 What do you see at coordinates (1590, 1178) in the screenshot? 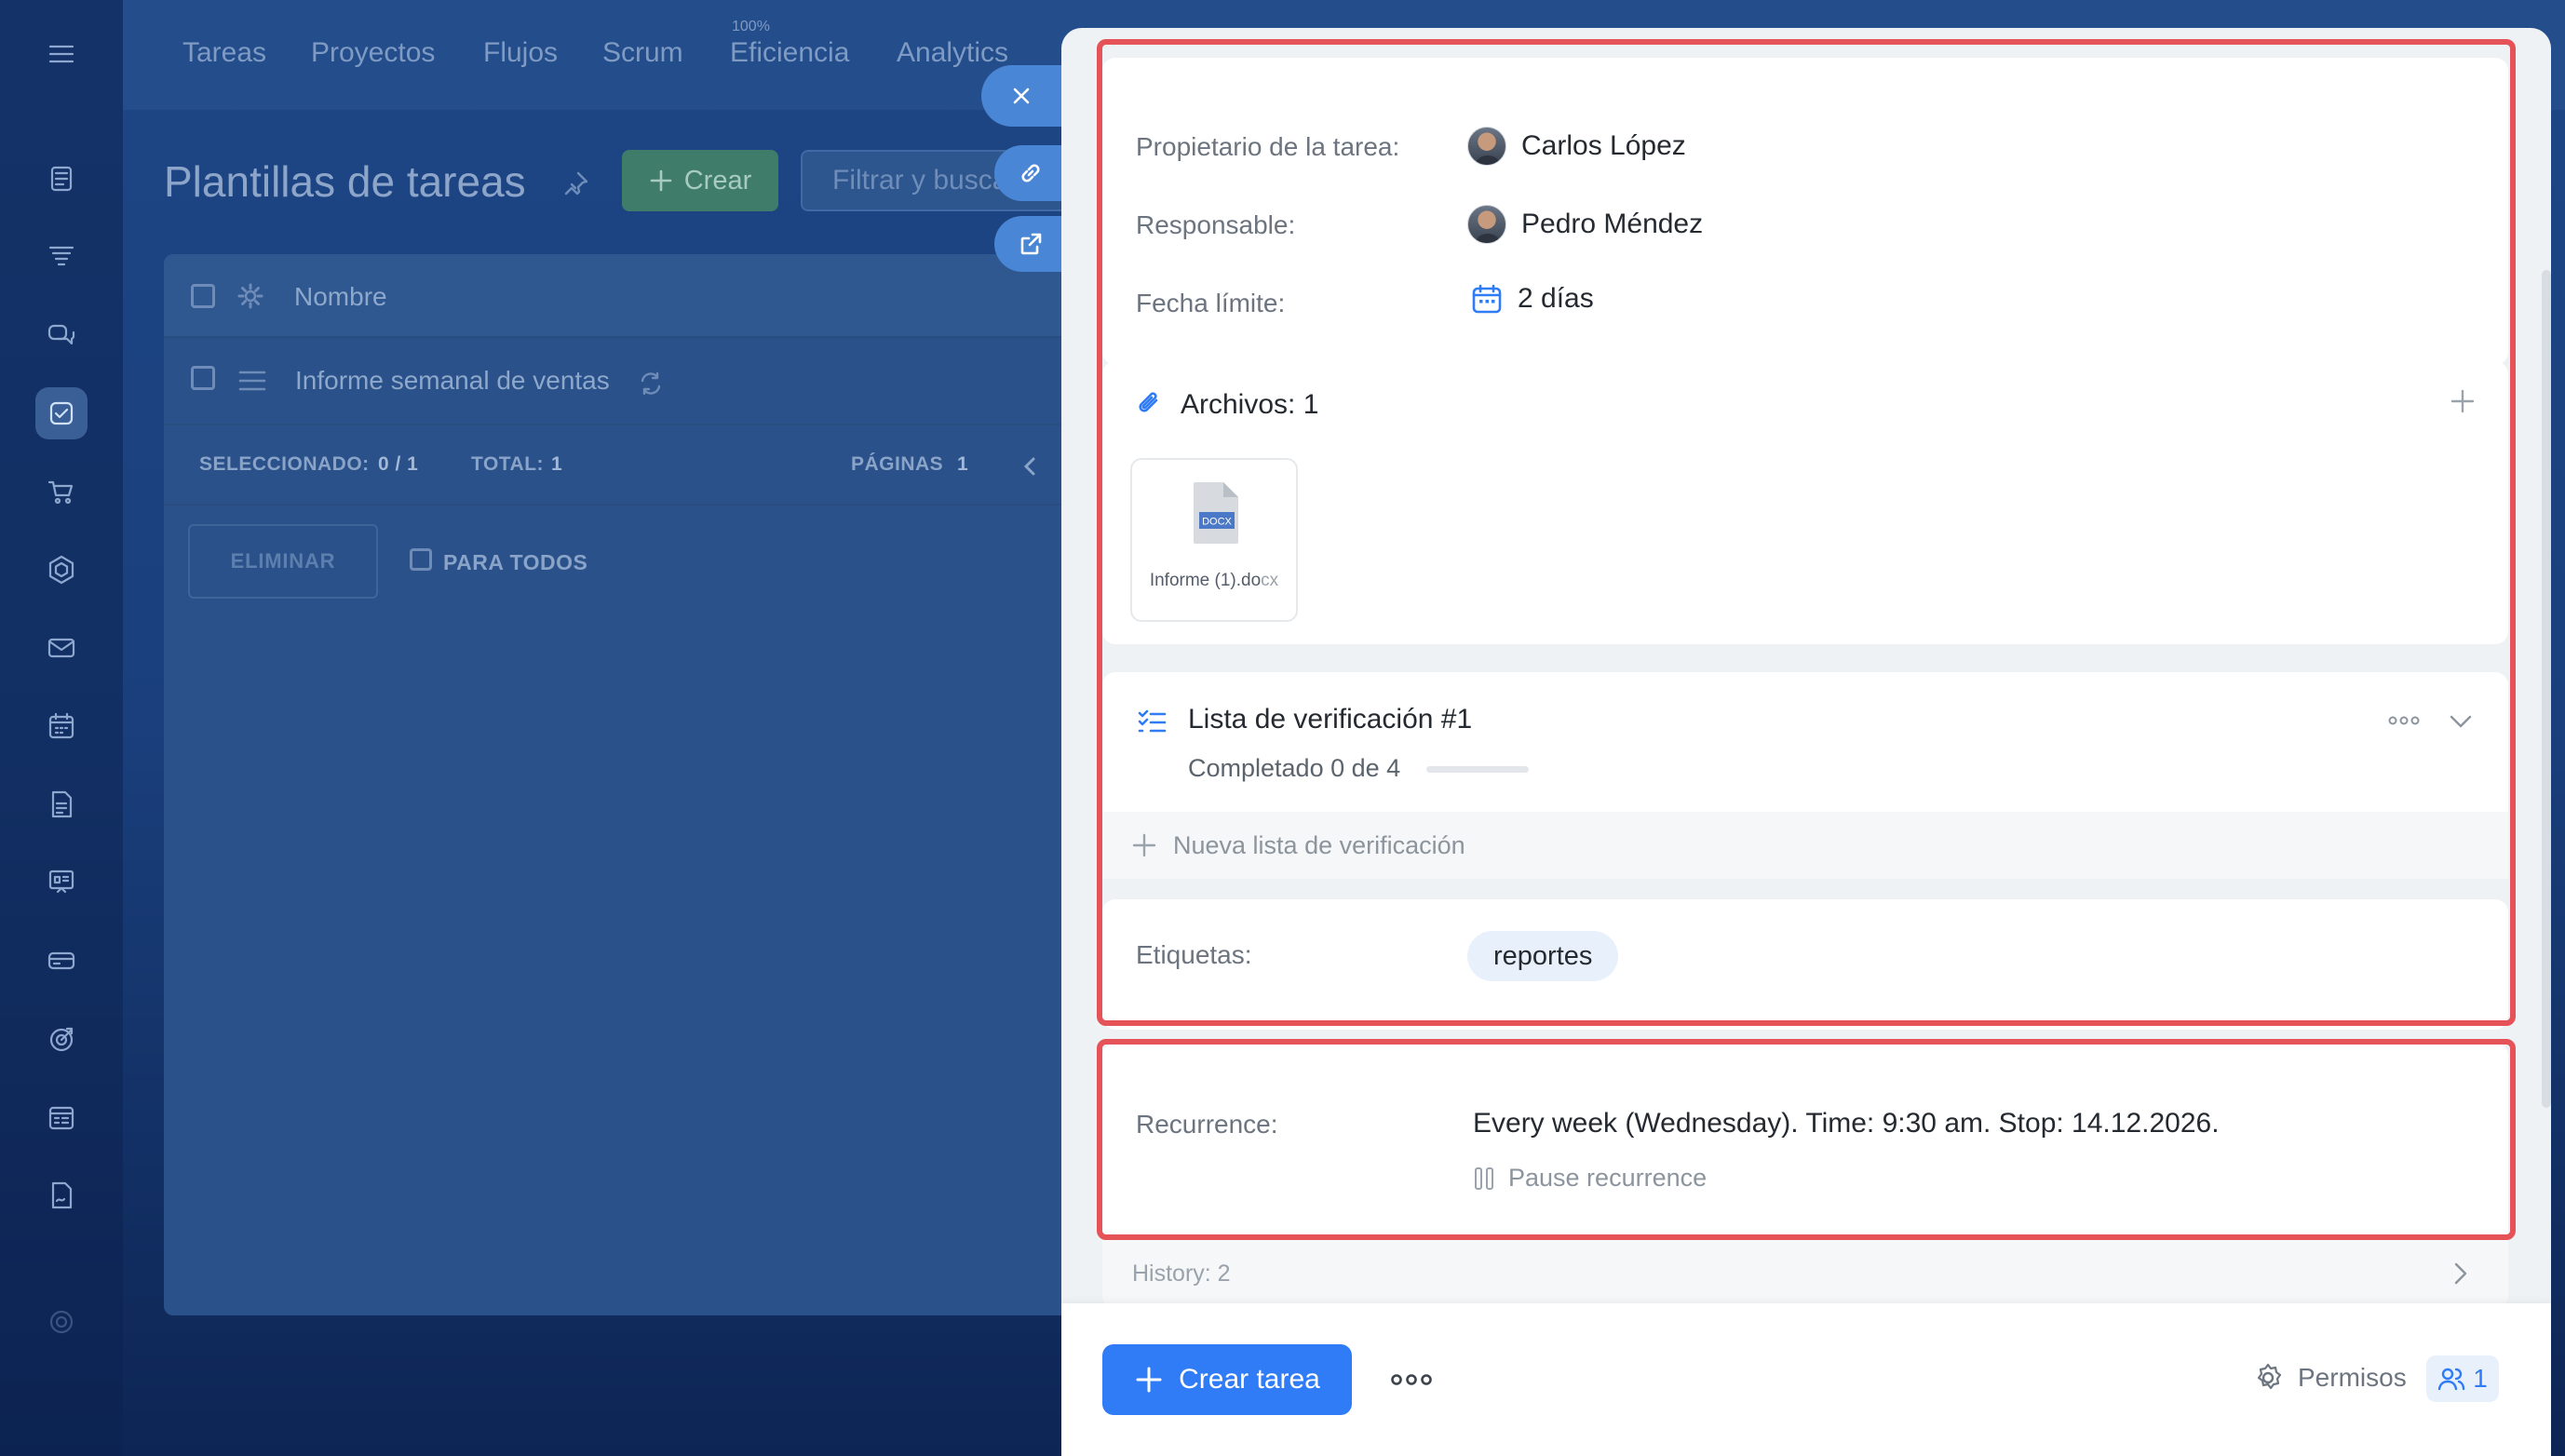
I see `pause-recurrence-button: Pause recurrence` at bounding box center [1590, 1178].